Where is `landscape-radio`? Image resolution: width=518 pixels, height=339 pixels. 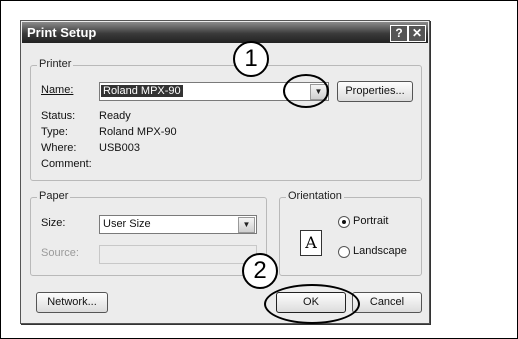 landscape-radio is located at coordinates (344, 252).